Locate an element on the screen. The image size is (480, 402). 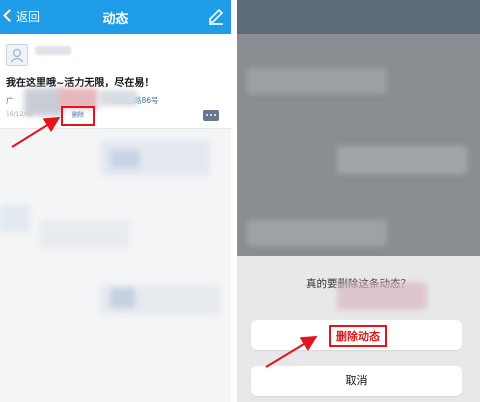
pencil-icon is located at coordinates (216, 17).